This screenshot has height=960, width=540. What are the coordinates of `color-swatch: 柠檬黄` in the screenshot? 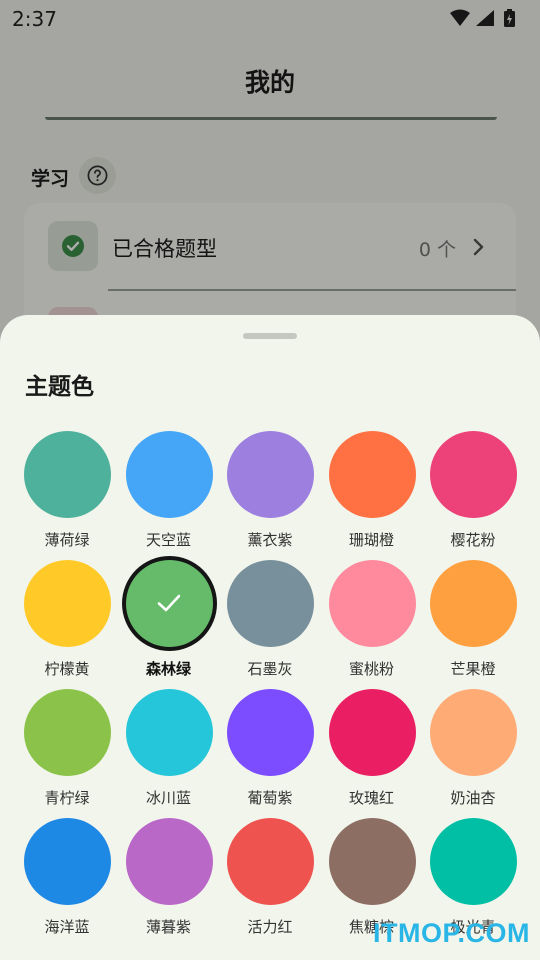 It's located at (67, 622).